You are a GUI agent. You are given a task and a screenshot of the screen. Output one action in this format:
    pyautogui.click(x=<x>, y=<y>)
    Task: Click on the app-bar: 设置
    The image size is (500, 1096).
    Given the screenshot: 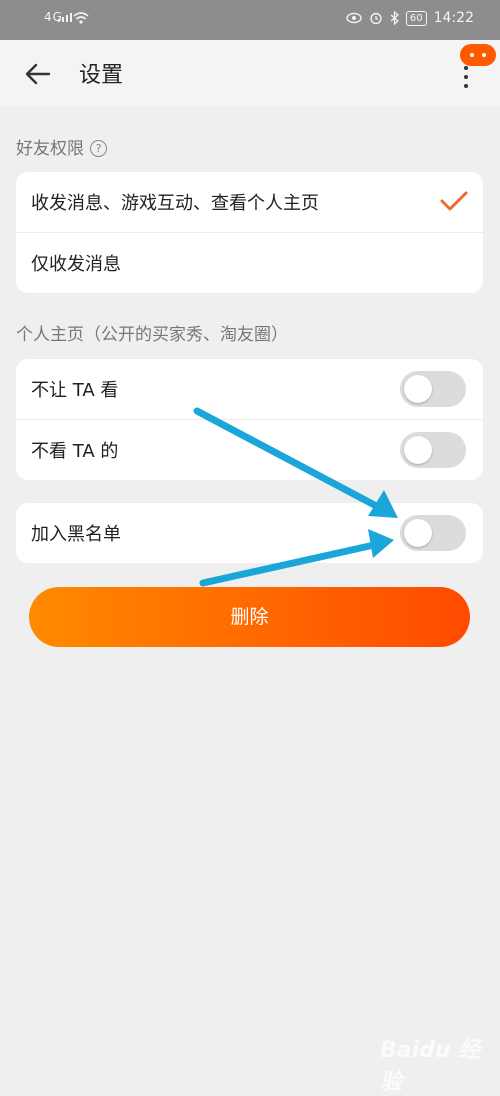 What is the action you would take?
    pyautogui.click(x=250, y=73)
    